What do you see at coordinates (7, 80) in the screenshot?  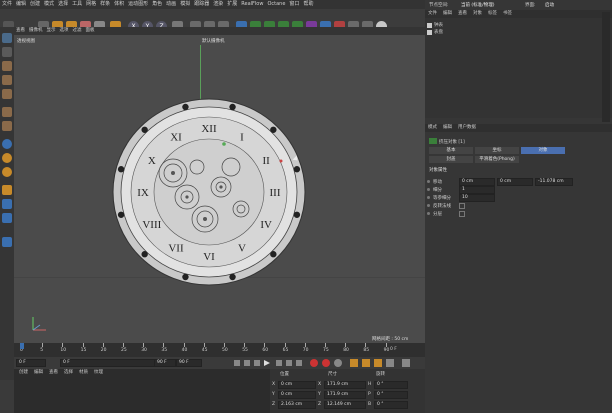 I see `edges-icon` at bounding box center [7, 80].